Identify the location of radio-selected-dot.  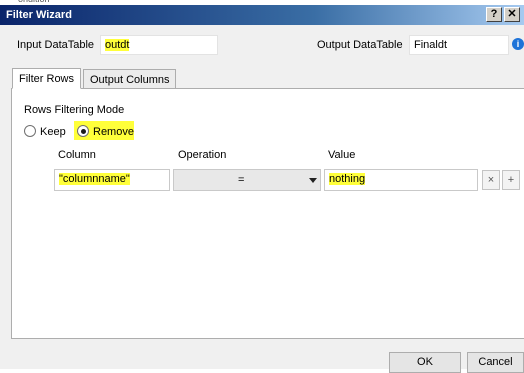
(83, 131).